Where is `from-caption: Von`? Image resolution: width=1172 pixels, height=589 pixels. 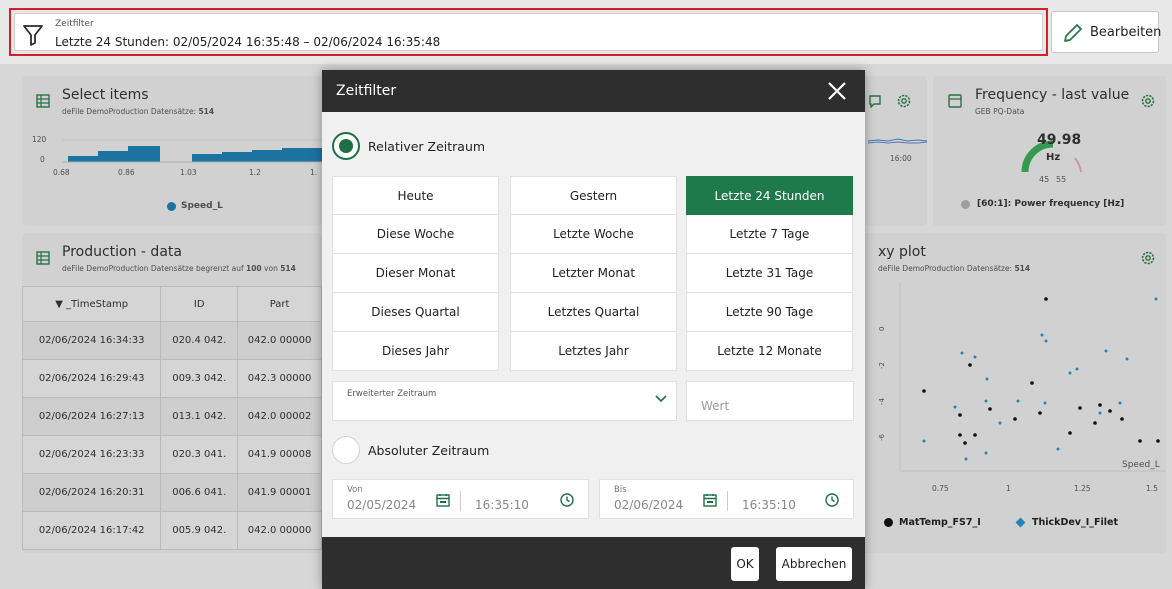
from-caption: Von is located at coordinates (355, 490).